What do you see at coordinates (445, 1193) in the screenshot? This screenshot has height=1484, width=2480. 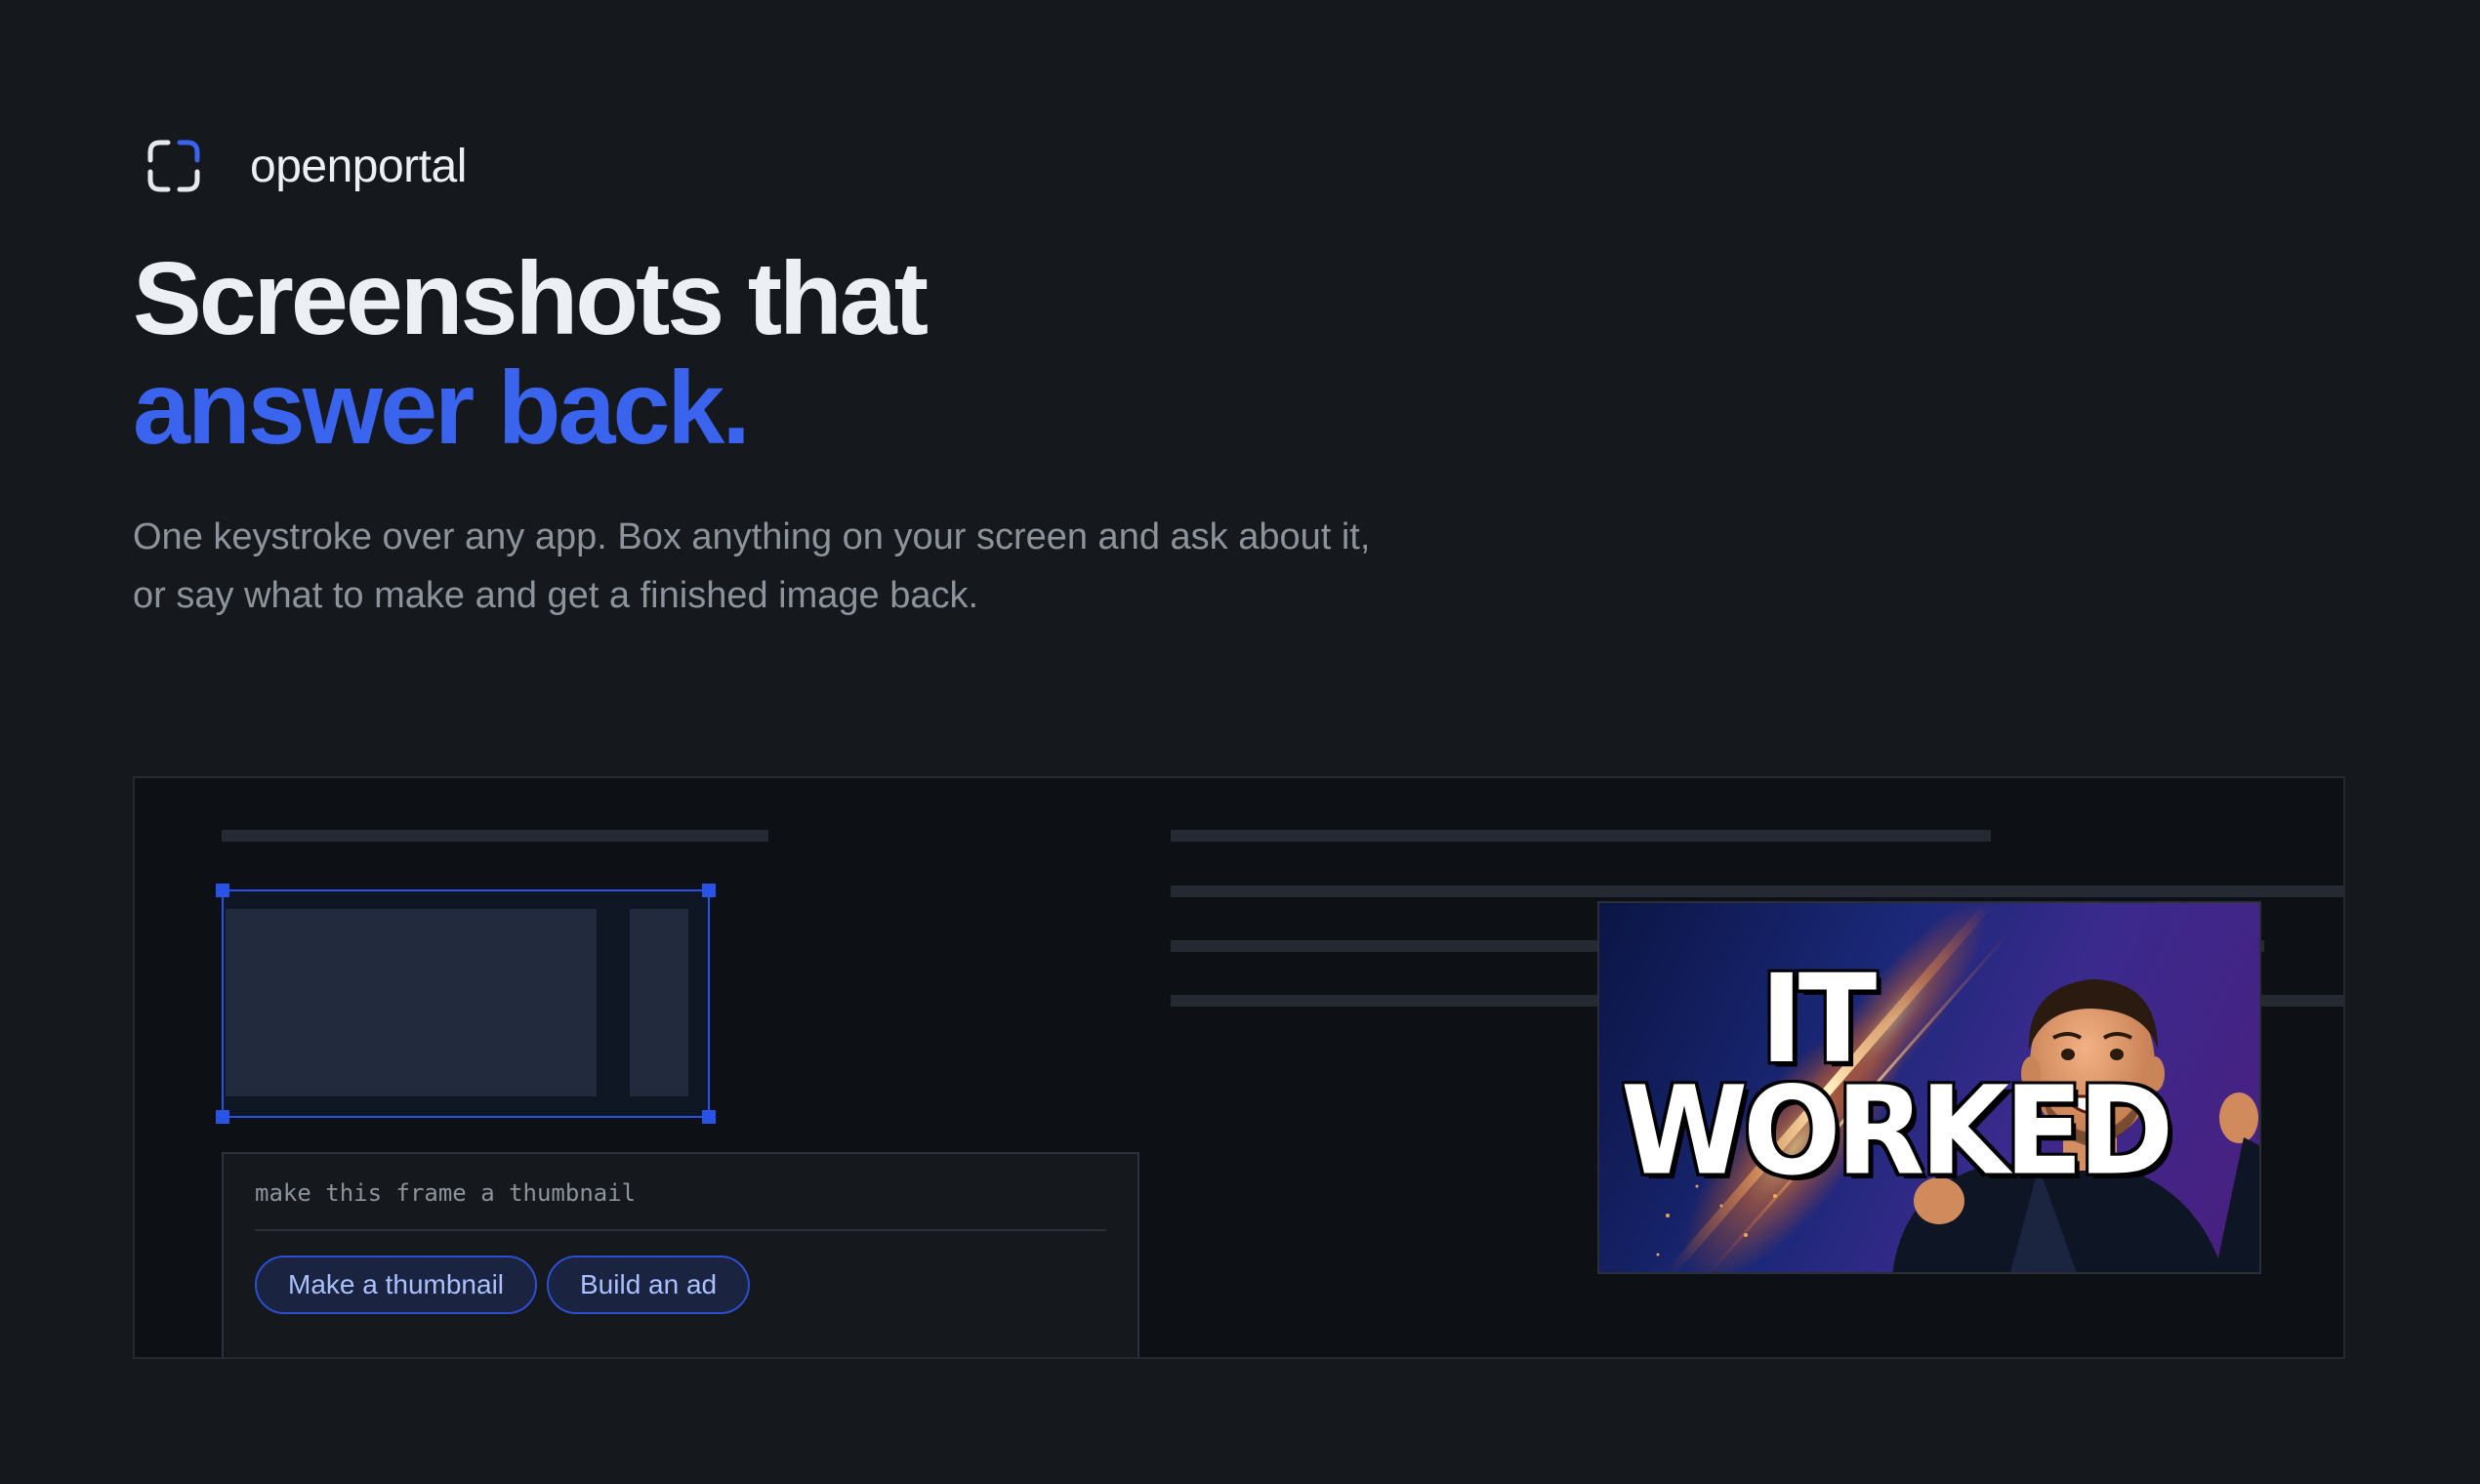 I see `prompt-input: make this frame a thumbnail` at bounding box center [445, 1193].